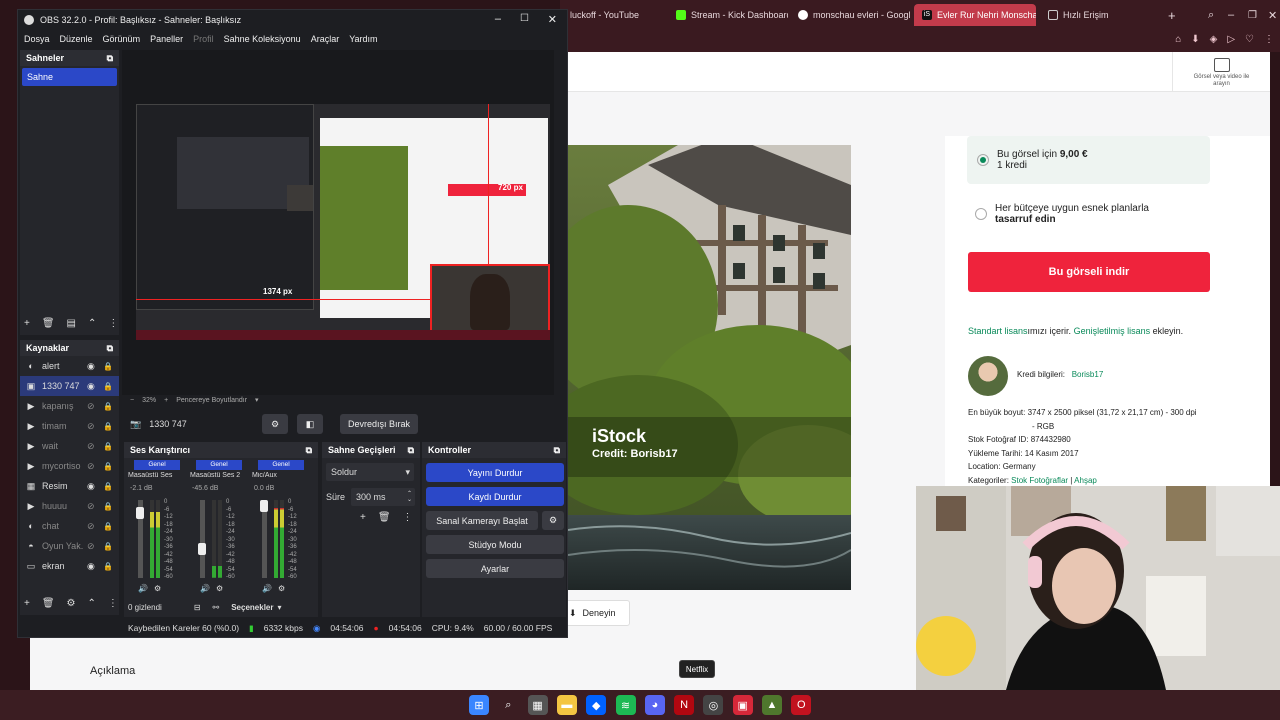 The height and width of the screenshot is (720, 1280). What do you see at coordinates (211, 400) in the screenshot?
I see `fit-window-label: Pencereye Boyutlandır` at bounding box center [211, 400].